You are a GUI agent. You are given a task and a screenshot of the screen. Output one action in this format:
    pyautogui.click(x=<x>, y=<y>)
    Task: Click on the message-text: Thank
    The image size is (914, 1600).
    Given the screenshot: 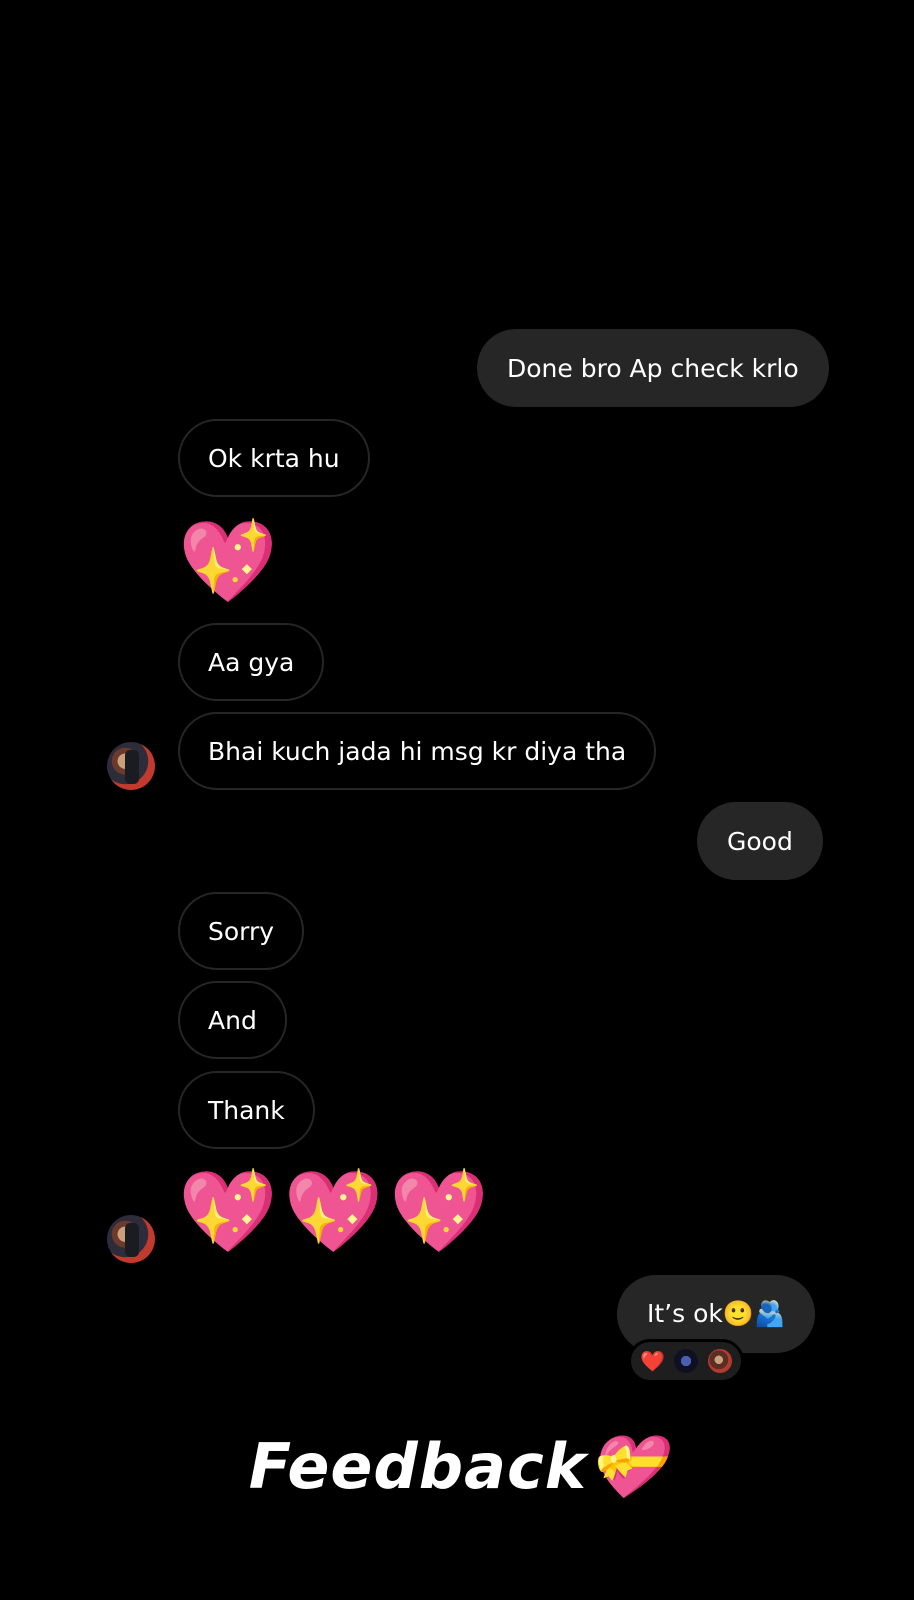 What is the action you would take?
    pyautogui.click(x=246, y=1110)
    